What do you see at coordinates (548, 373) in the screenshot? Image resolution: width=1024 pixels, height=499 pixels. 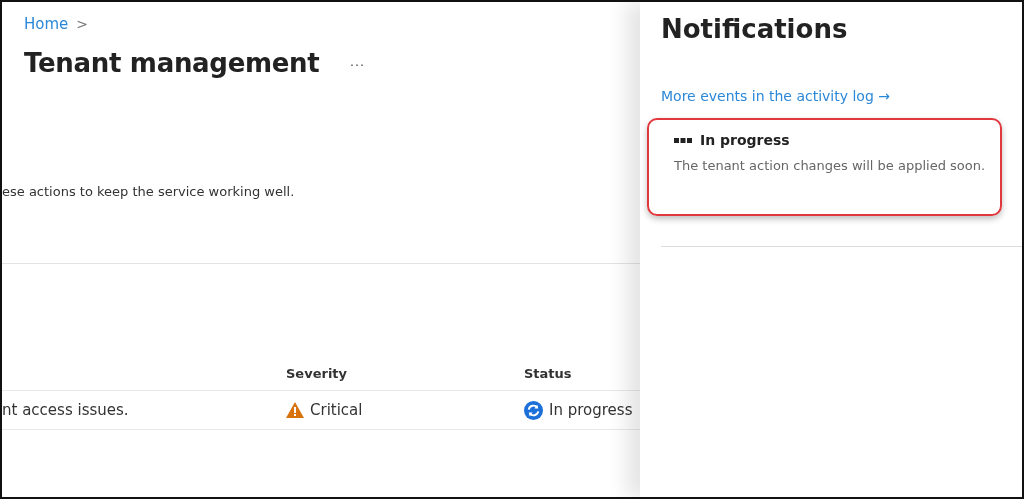 I see `column-header: Status` at bounding box center [548, 373].